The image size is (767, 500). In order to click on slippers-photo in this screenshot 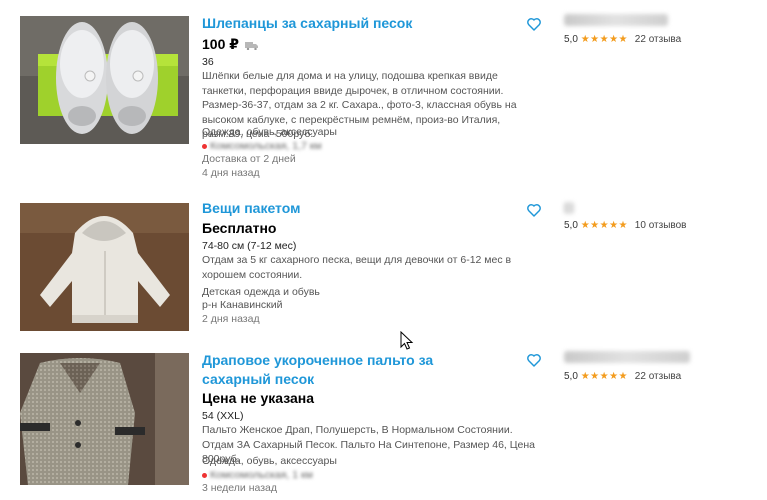, I will do `click(104, 80)`.